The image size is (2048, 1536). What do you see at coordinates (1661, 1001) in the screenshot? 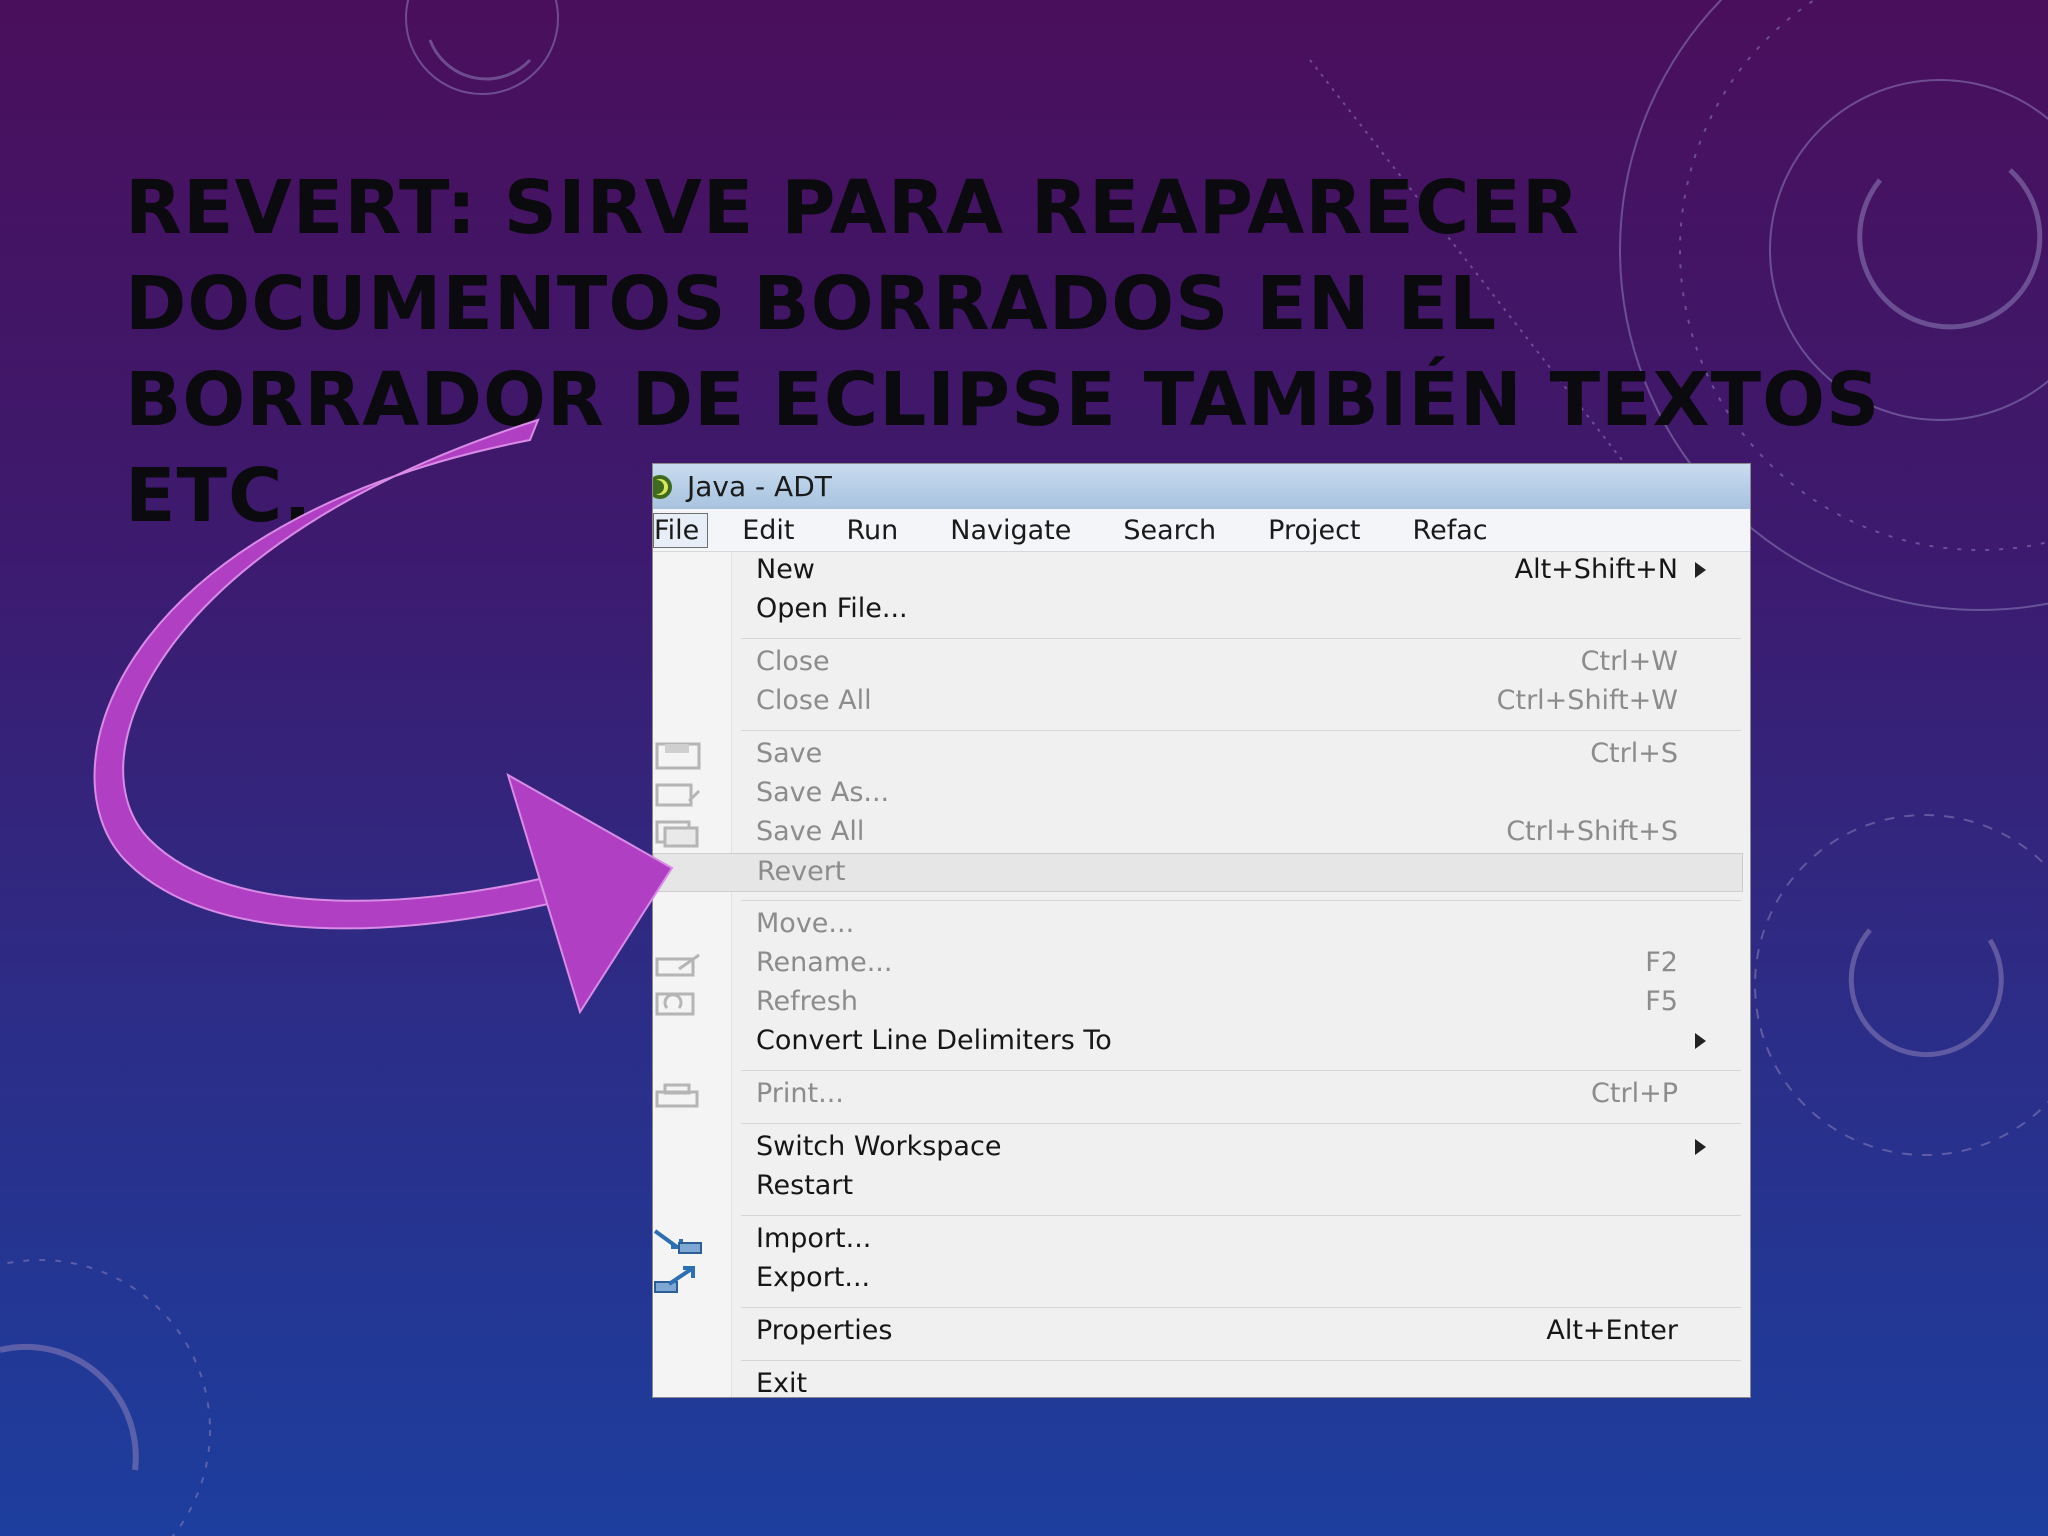
I see `menu-item-shortcut: F5` at bounding box center [1661, 1001].